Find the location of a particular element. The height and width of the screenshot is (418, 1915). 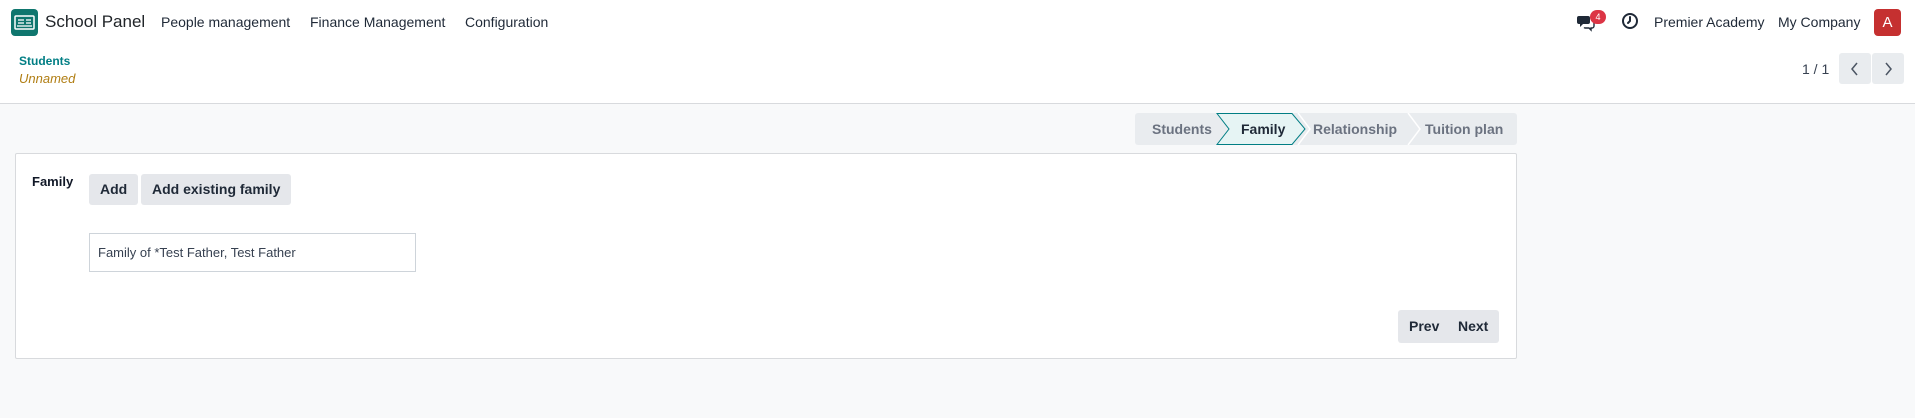

avatar: A is located at coordinates (1887, 22).